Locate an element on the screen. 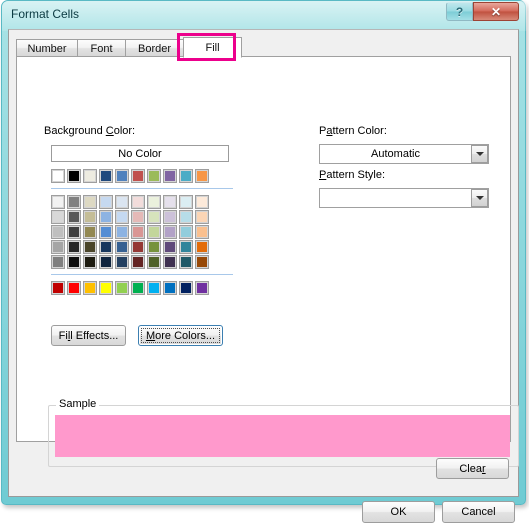 This screenshot has width=529, height=523. no-color-button: No Color is located at coordinates (140, 153).